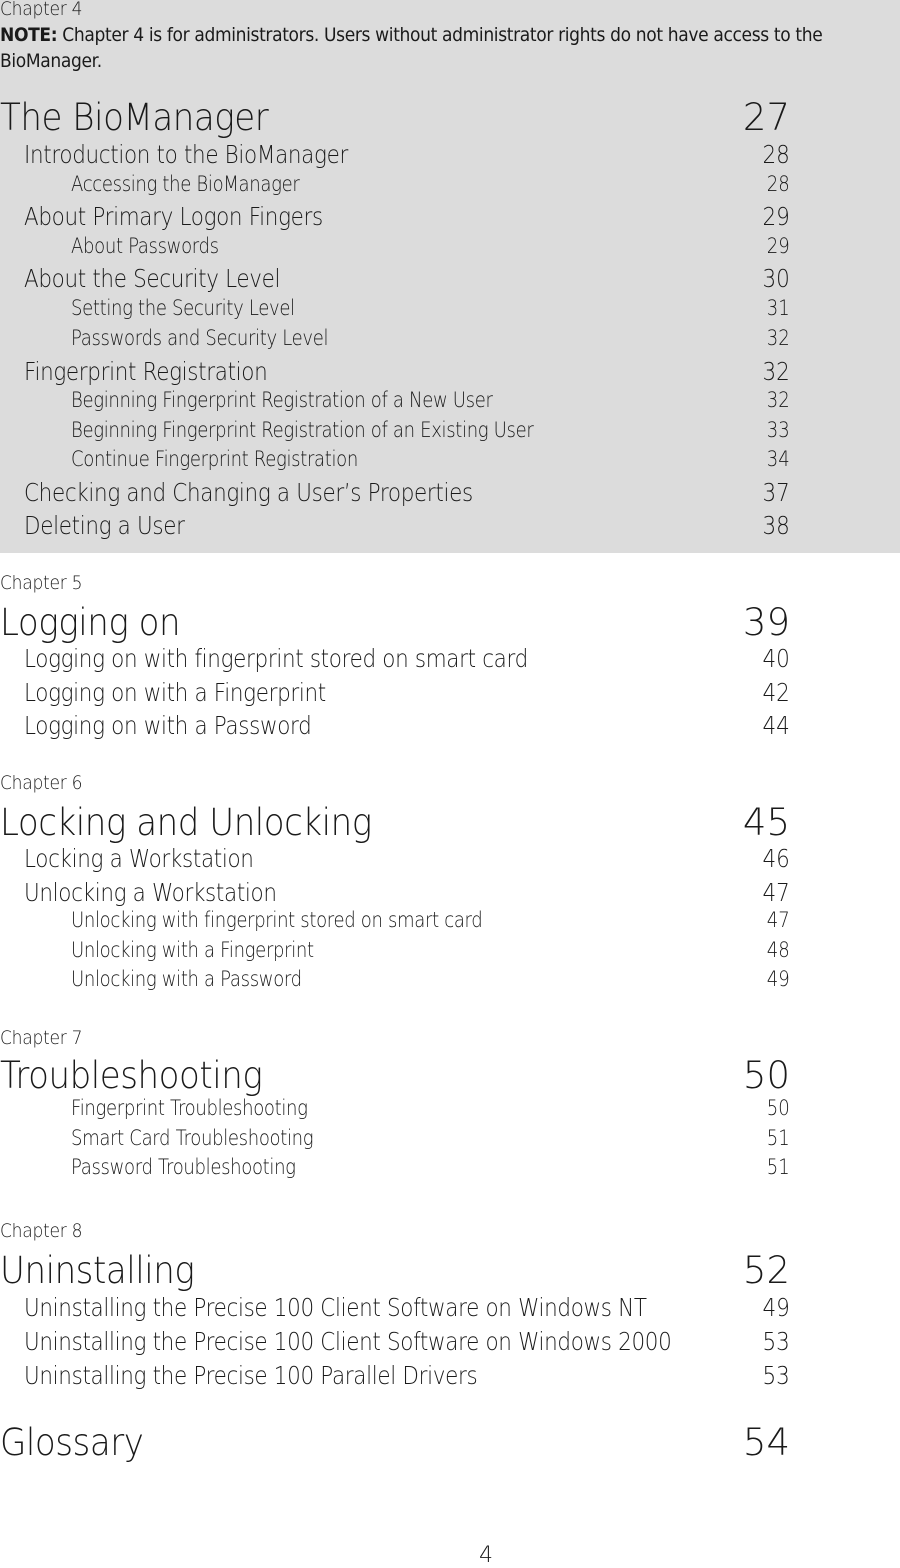 This screenshot has height=1568, width=900. Describe the element at coordinates (192, 950) in the screenshot. I see `toc-entry-title: Unlocking with a Fingerprint` at that location.